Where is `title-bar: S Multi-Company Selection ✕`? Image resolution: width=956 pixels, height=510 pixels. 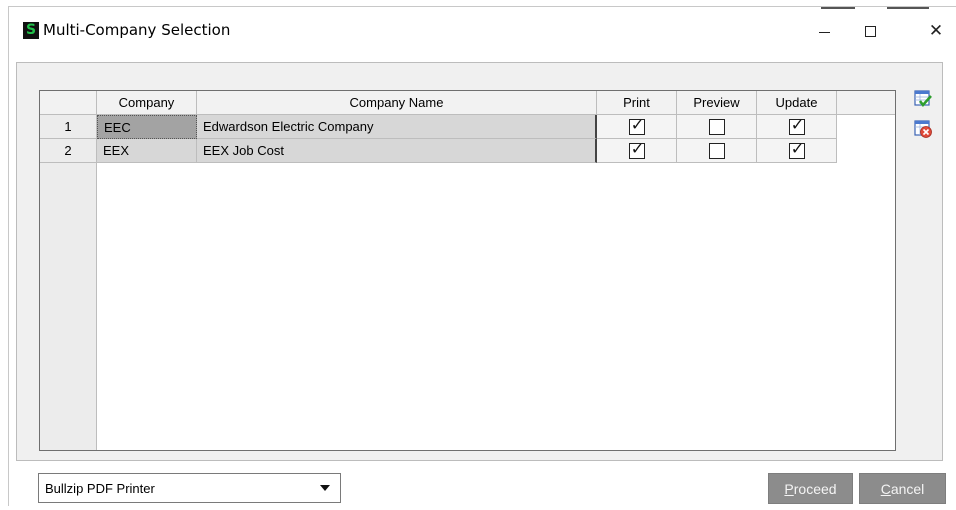
title-bar: S Multi-Company Selection ✕ is located at coordinates (482, 31).